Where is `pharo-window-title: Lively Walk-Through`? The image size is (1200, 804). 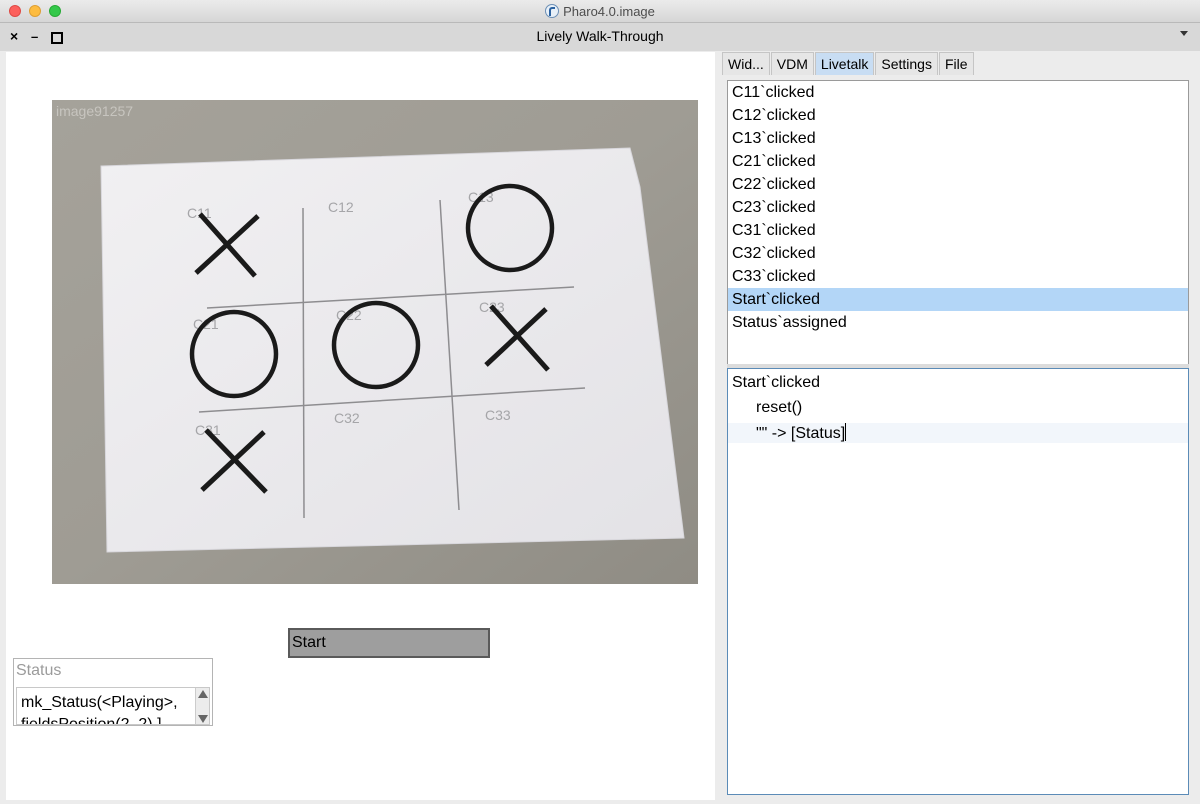
pharo-window-title: Lively Walk-Through is located at coordinates (600, 36).